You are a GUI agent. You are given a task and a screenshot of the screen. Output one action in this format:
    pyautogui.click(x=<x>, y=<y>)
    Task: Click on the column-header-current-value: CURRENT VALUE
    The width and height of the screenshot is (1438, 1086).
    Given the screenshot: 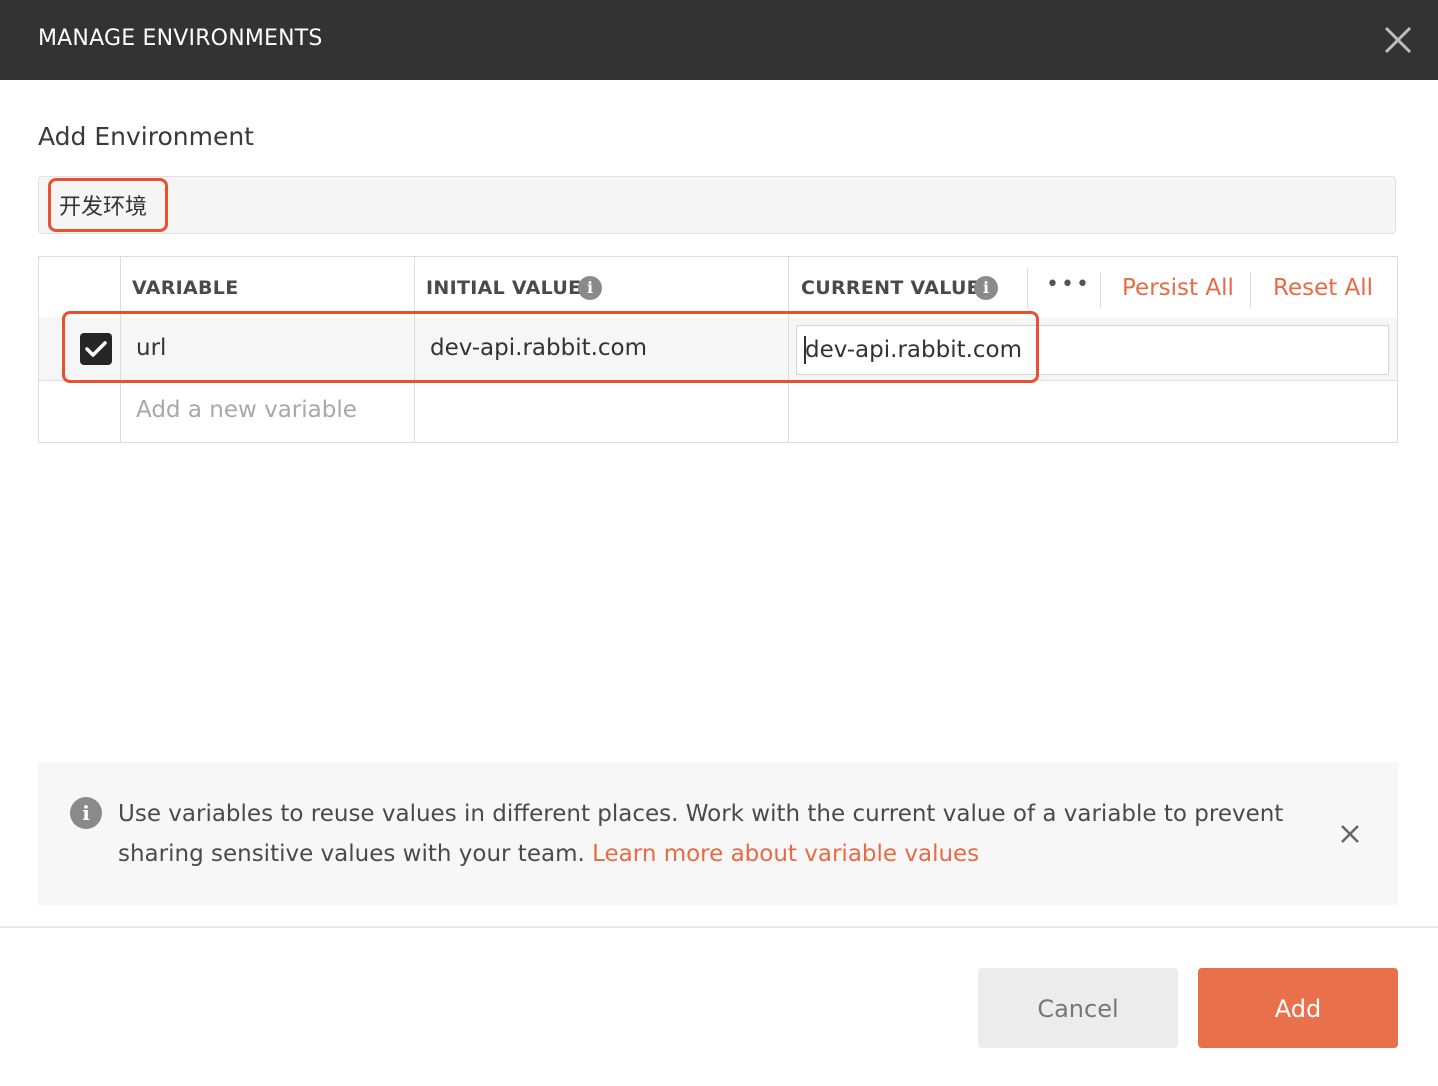 What is the action you would take?
    pyautogui.click(x=890, y=288)
    